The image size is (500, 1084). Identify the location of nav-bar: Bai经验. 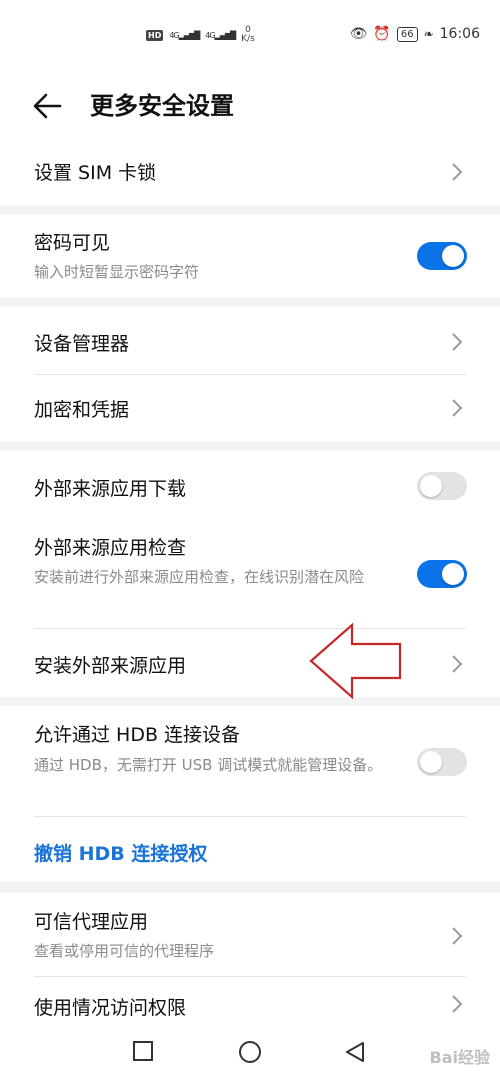
(250, 1055).